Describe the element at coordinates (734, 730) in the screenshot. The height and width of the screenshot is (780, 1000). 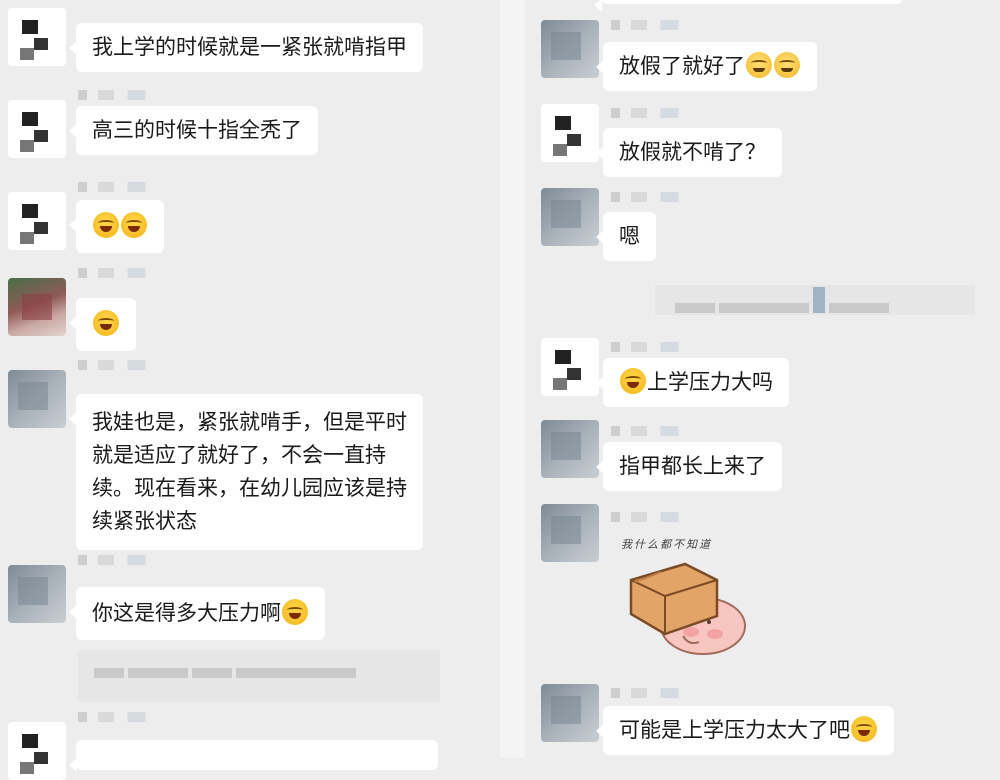
I see `message-text: 可能是上学压力太大了吧` at that location.